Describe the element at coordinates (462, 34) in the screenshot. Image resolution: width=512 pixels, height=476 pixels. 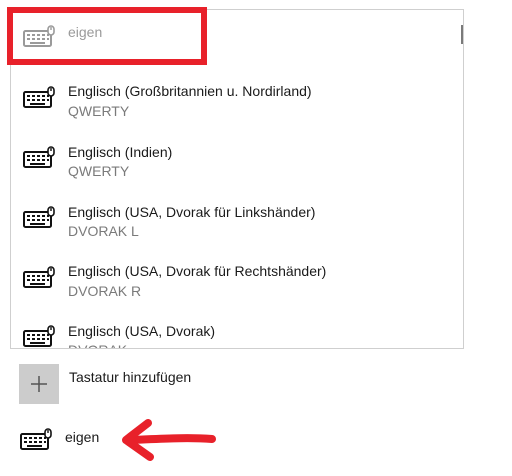
I see `scrollbar-thumb` at that location.